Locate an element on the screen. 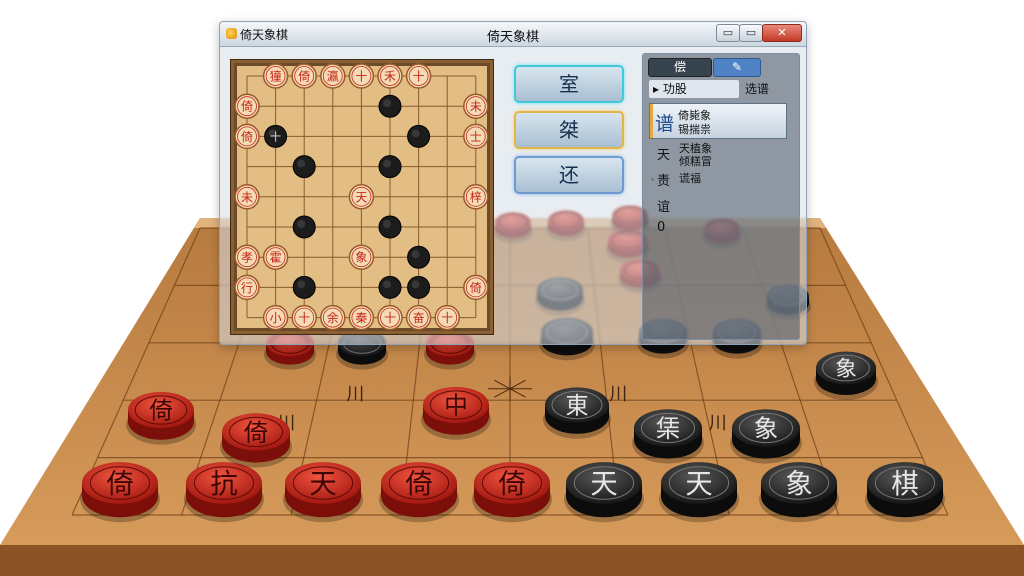 The height and width of the screenshot is (576, 1024). svg-text: 瀛 is located at coordinates (333, 76).